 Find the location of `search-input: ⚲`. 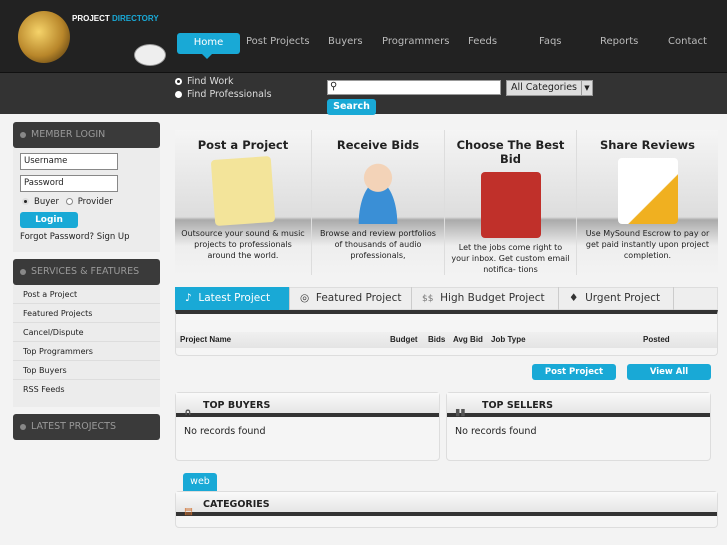

search-input: ⚲ is located at coordinates (414, 87).